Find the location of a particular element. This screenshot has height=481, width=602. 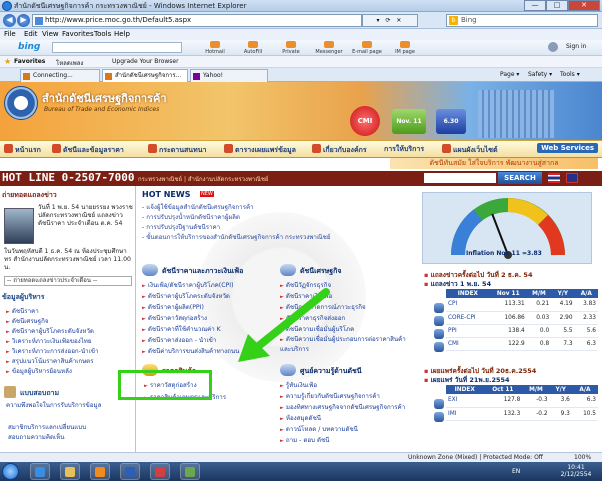

knowledge-center-heading: ศูนย์ความรู้ด้านดัชนี is located at coordinates (331, 371).